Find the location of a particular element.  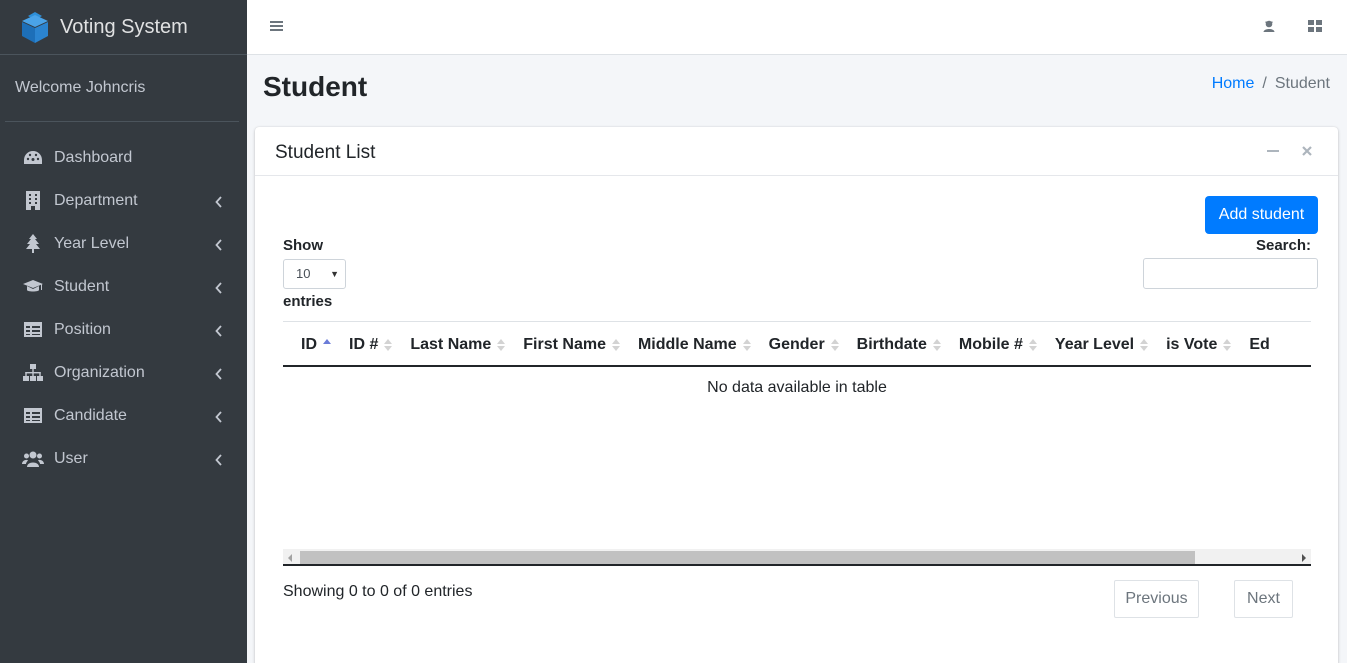

show-label: Show is located at coordinates (303, 245).